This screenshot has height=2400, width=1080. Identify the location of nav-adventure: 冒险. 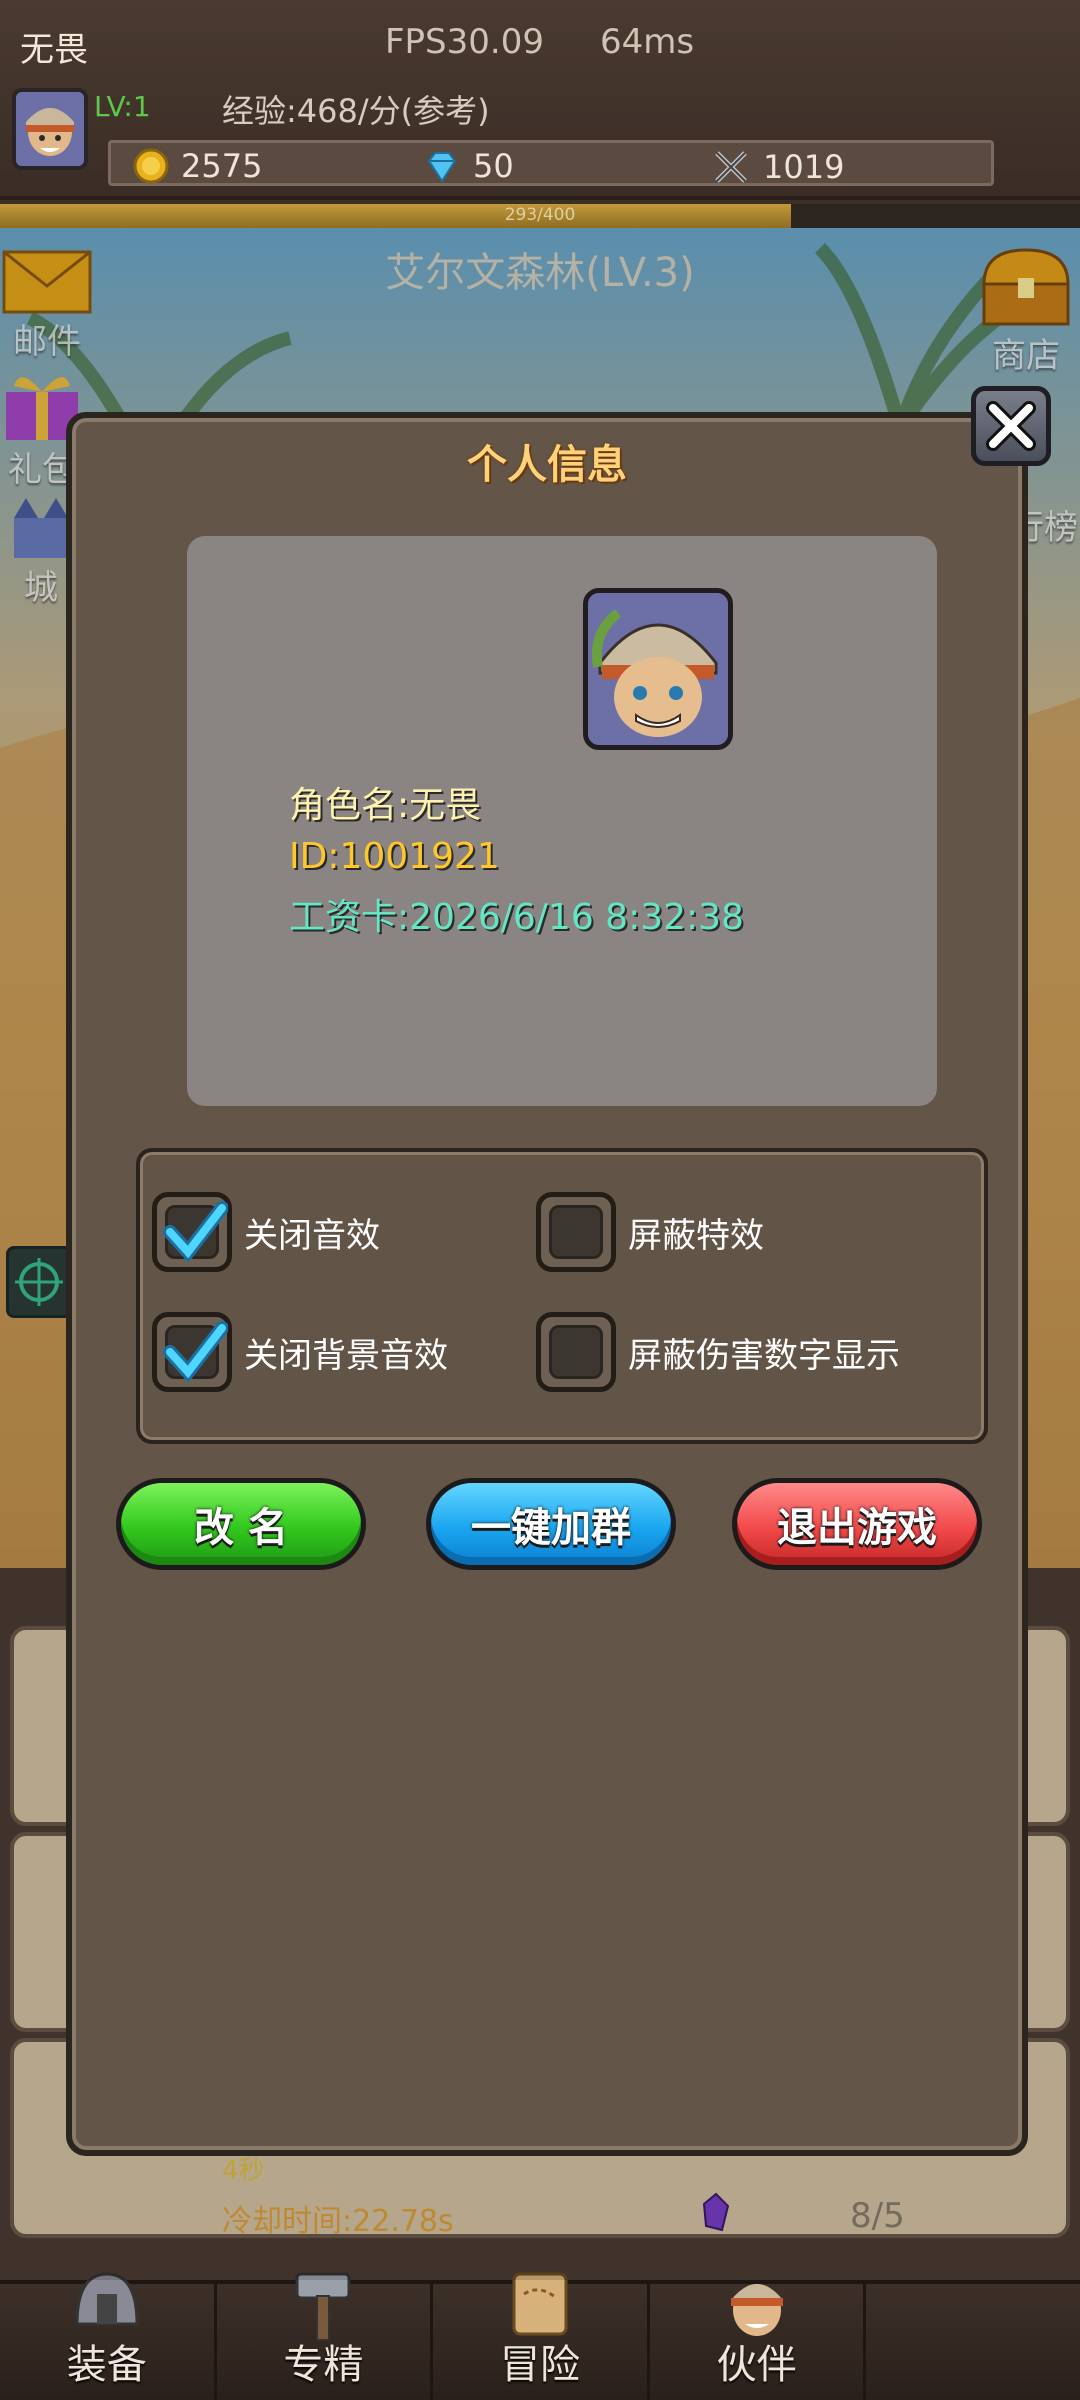
(541, 2336).